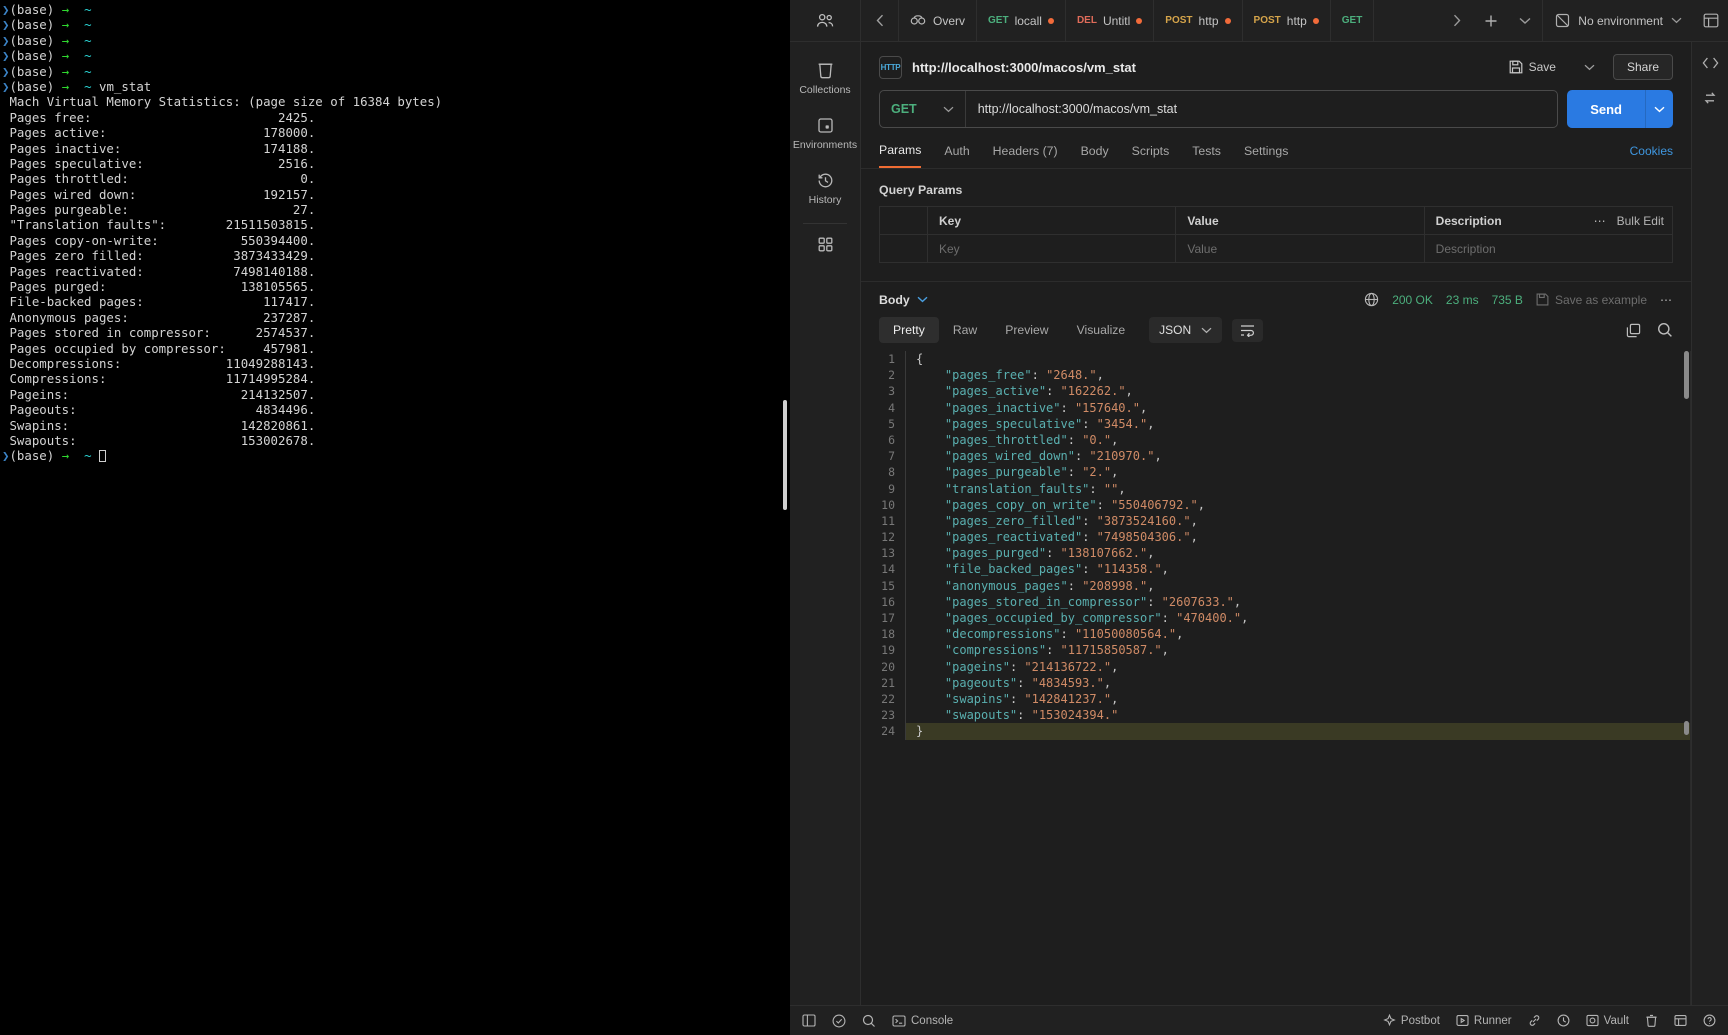  What do you see at coordinates (1198, 20) in the screenshot?
I see `tab-http-3: POST http` at bounding box center [1198, 20].